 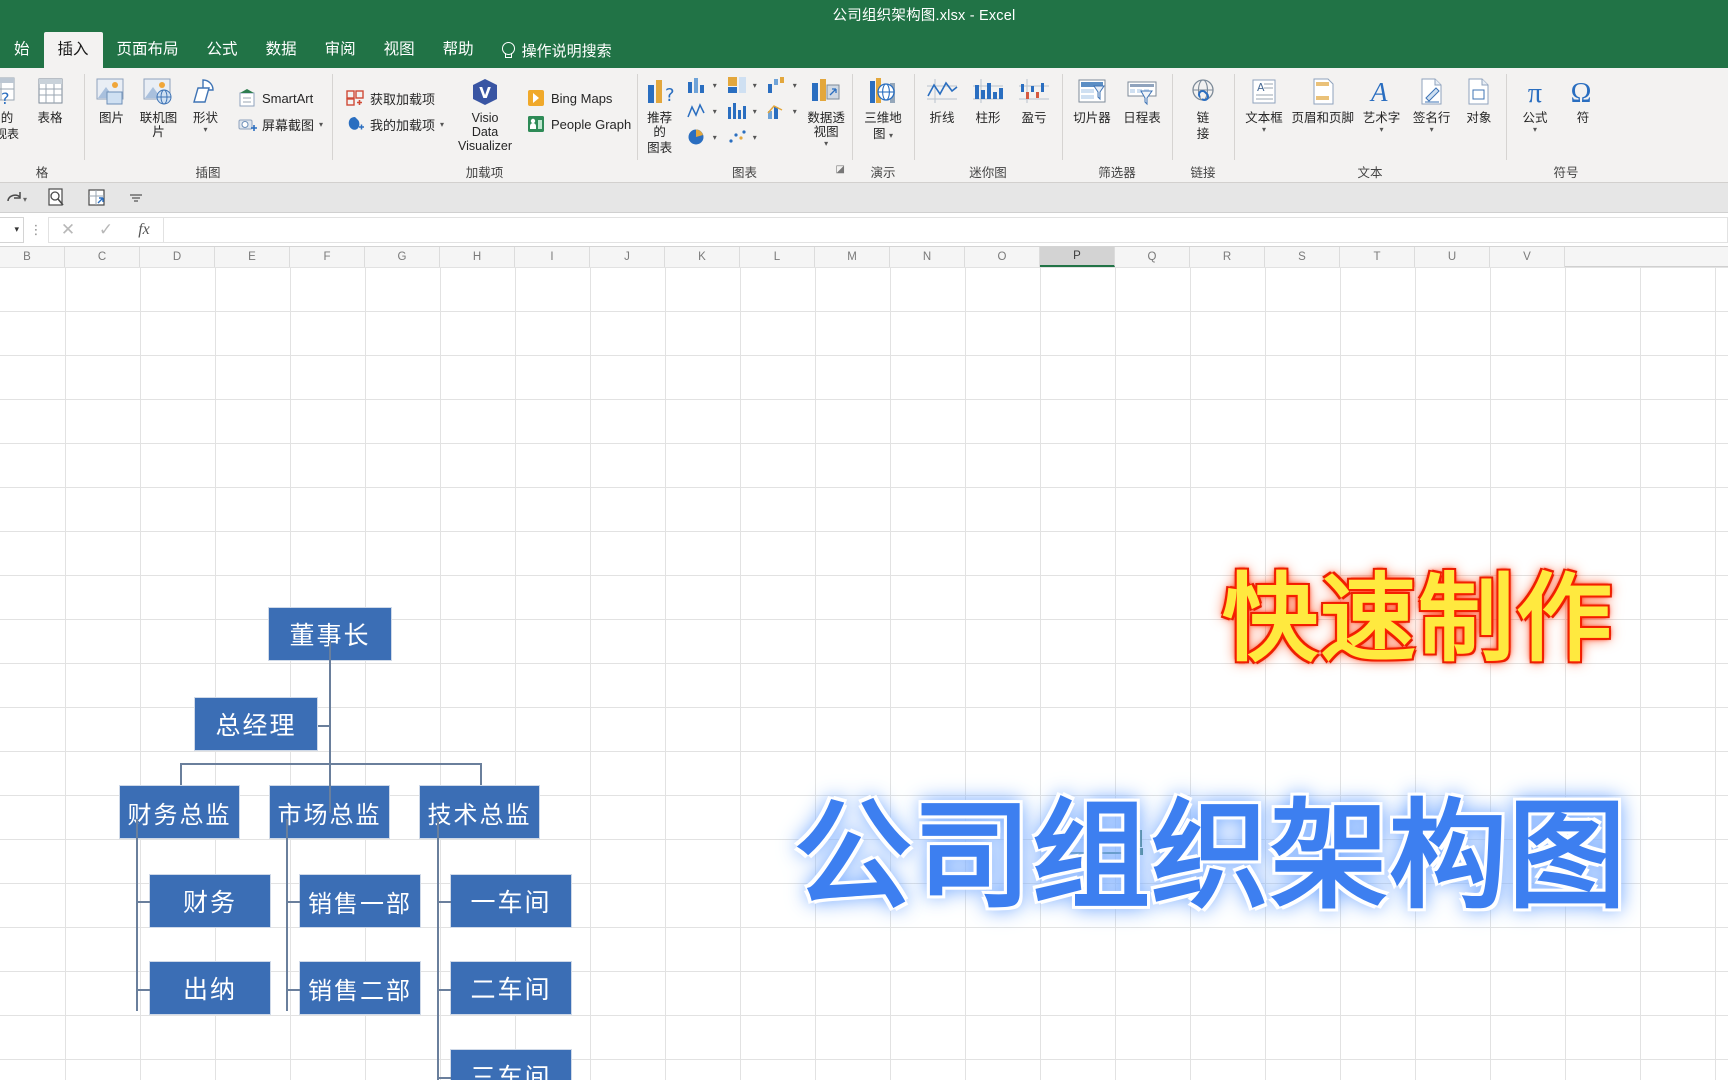 What do you see at coordinates (627, 257) in the screenshot?
I see `column-header-J: J` at bounding box center [627, 257].